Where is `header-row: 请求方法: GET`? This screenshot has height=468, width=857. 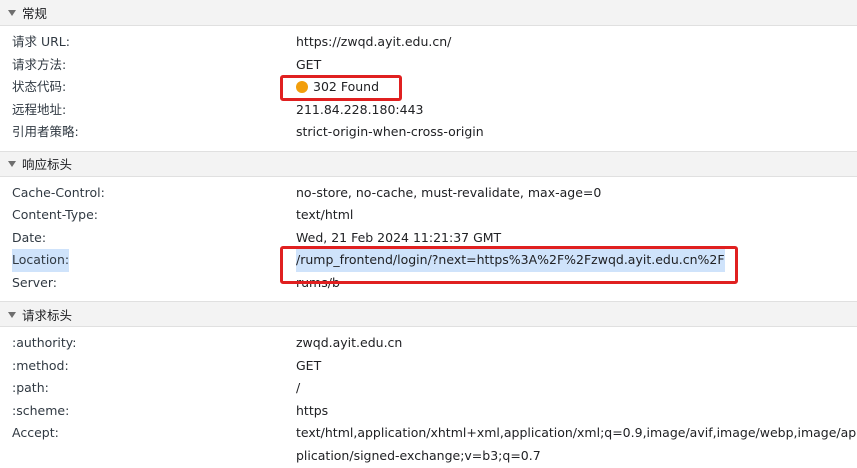 header-row: 请求方法: GET is located at coordinates (428, 65).